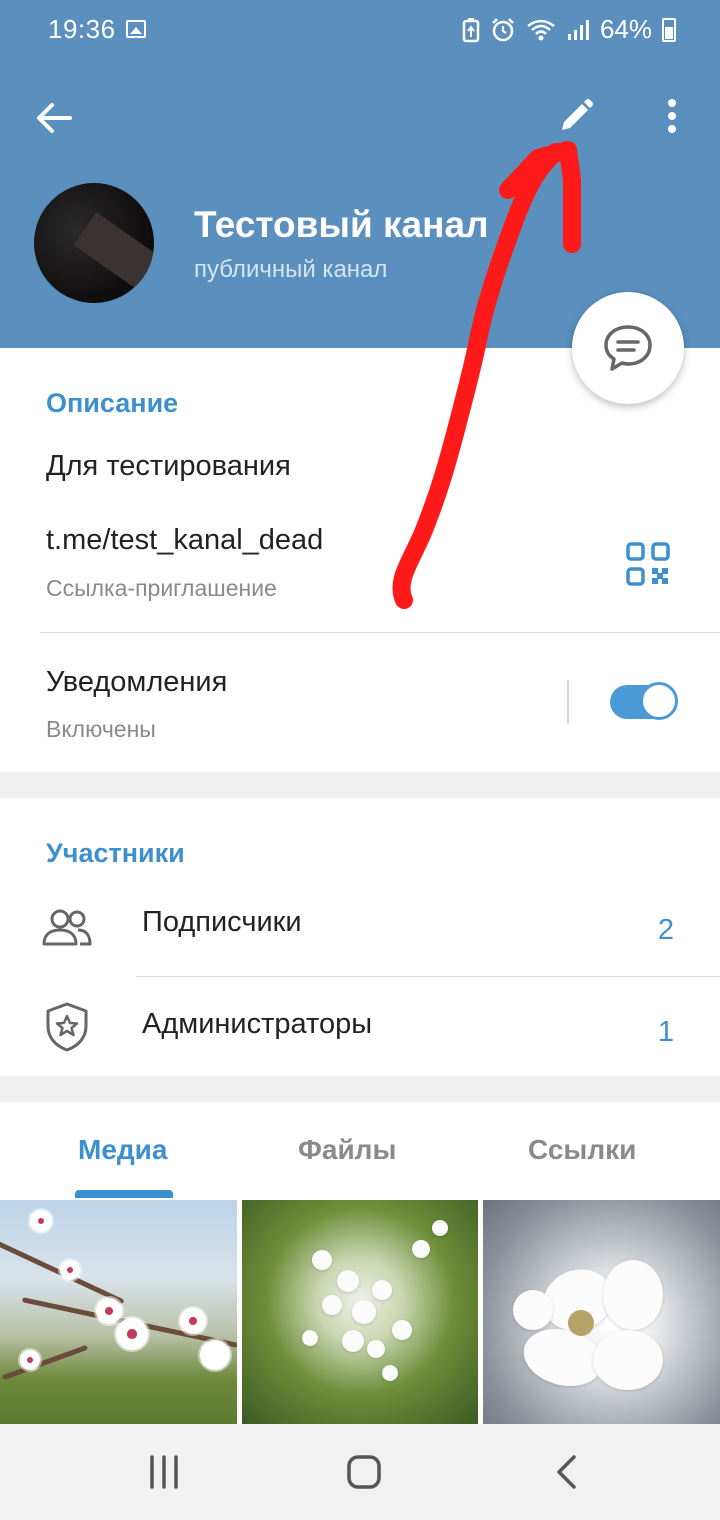  Describe the element at coordinates (665, 1032) in the screenshot. I see `administrators-count: 1` at that location.